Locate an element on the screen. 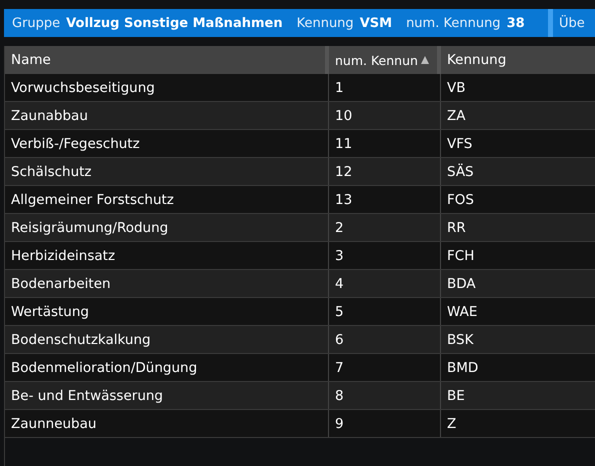  table-cell-text: SÄS is located at coordinates (460, 172).